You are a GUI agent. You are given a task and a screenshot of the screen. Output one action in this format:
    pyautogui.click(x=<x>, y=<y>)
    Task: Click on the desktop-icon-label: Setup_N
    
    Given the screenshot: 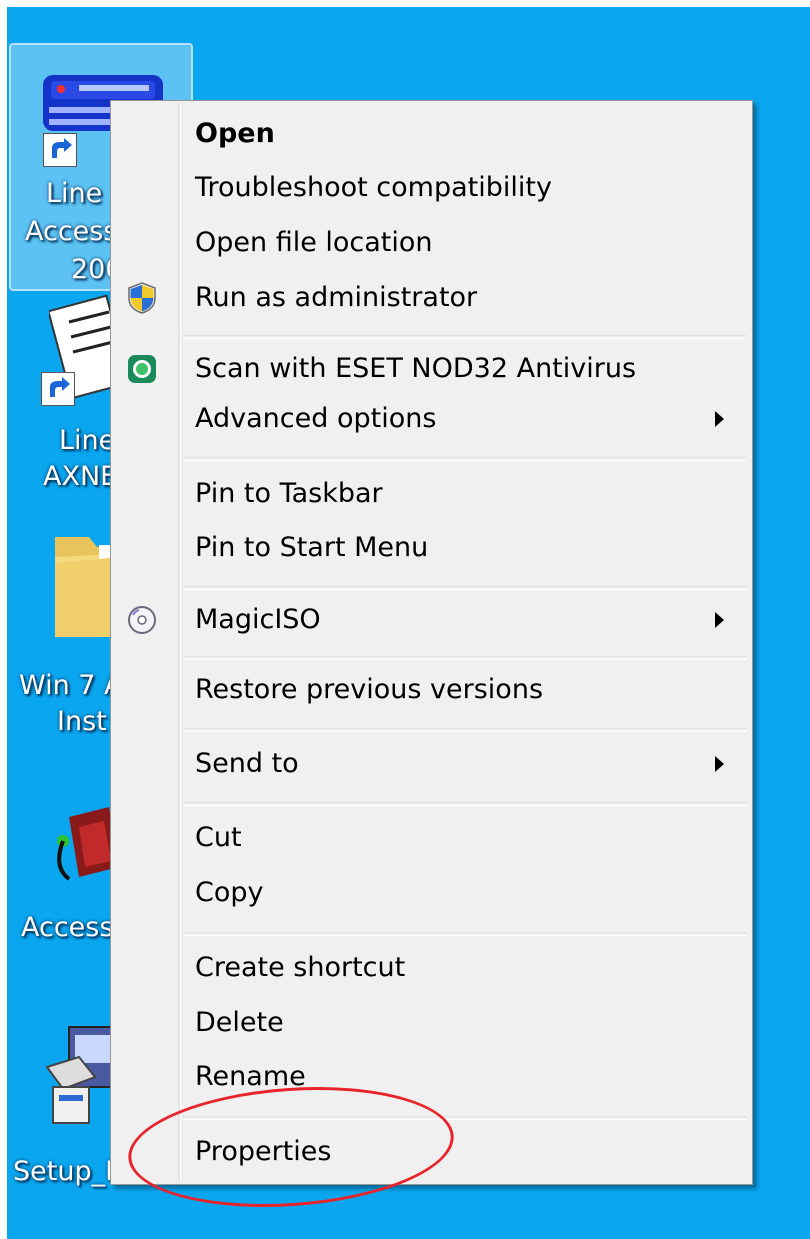 What is the action you would take?
    pyautogui.click(x=69, y=1171)
    